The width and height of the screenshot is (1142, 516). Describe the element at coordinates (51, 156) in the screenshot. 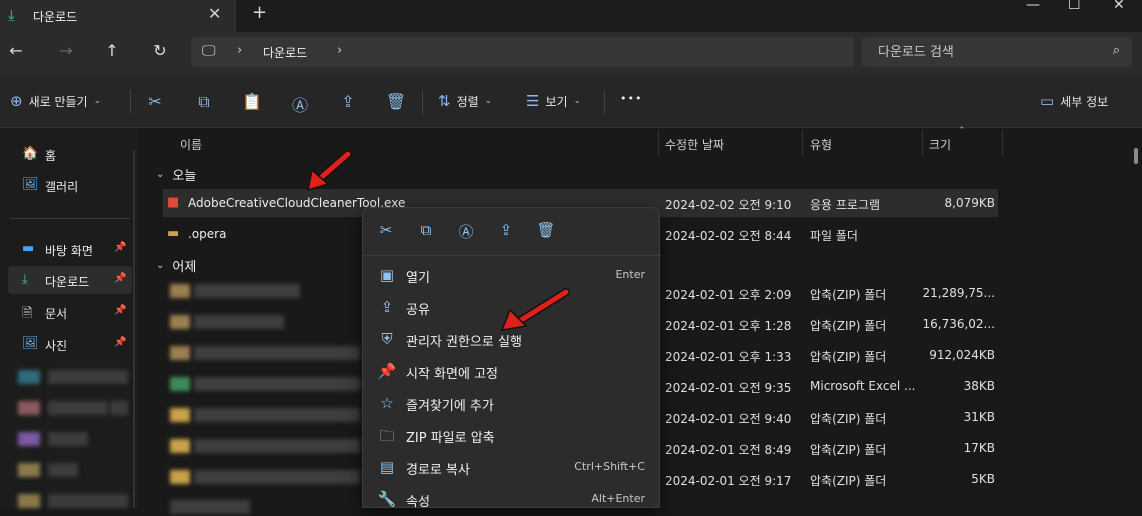

I see `sidebar-item-label: 홈` at that location.